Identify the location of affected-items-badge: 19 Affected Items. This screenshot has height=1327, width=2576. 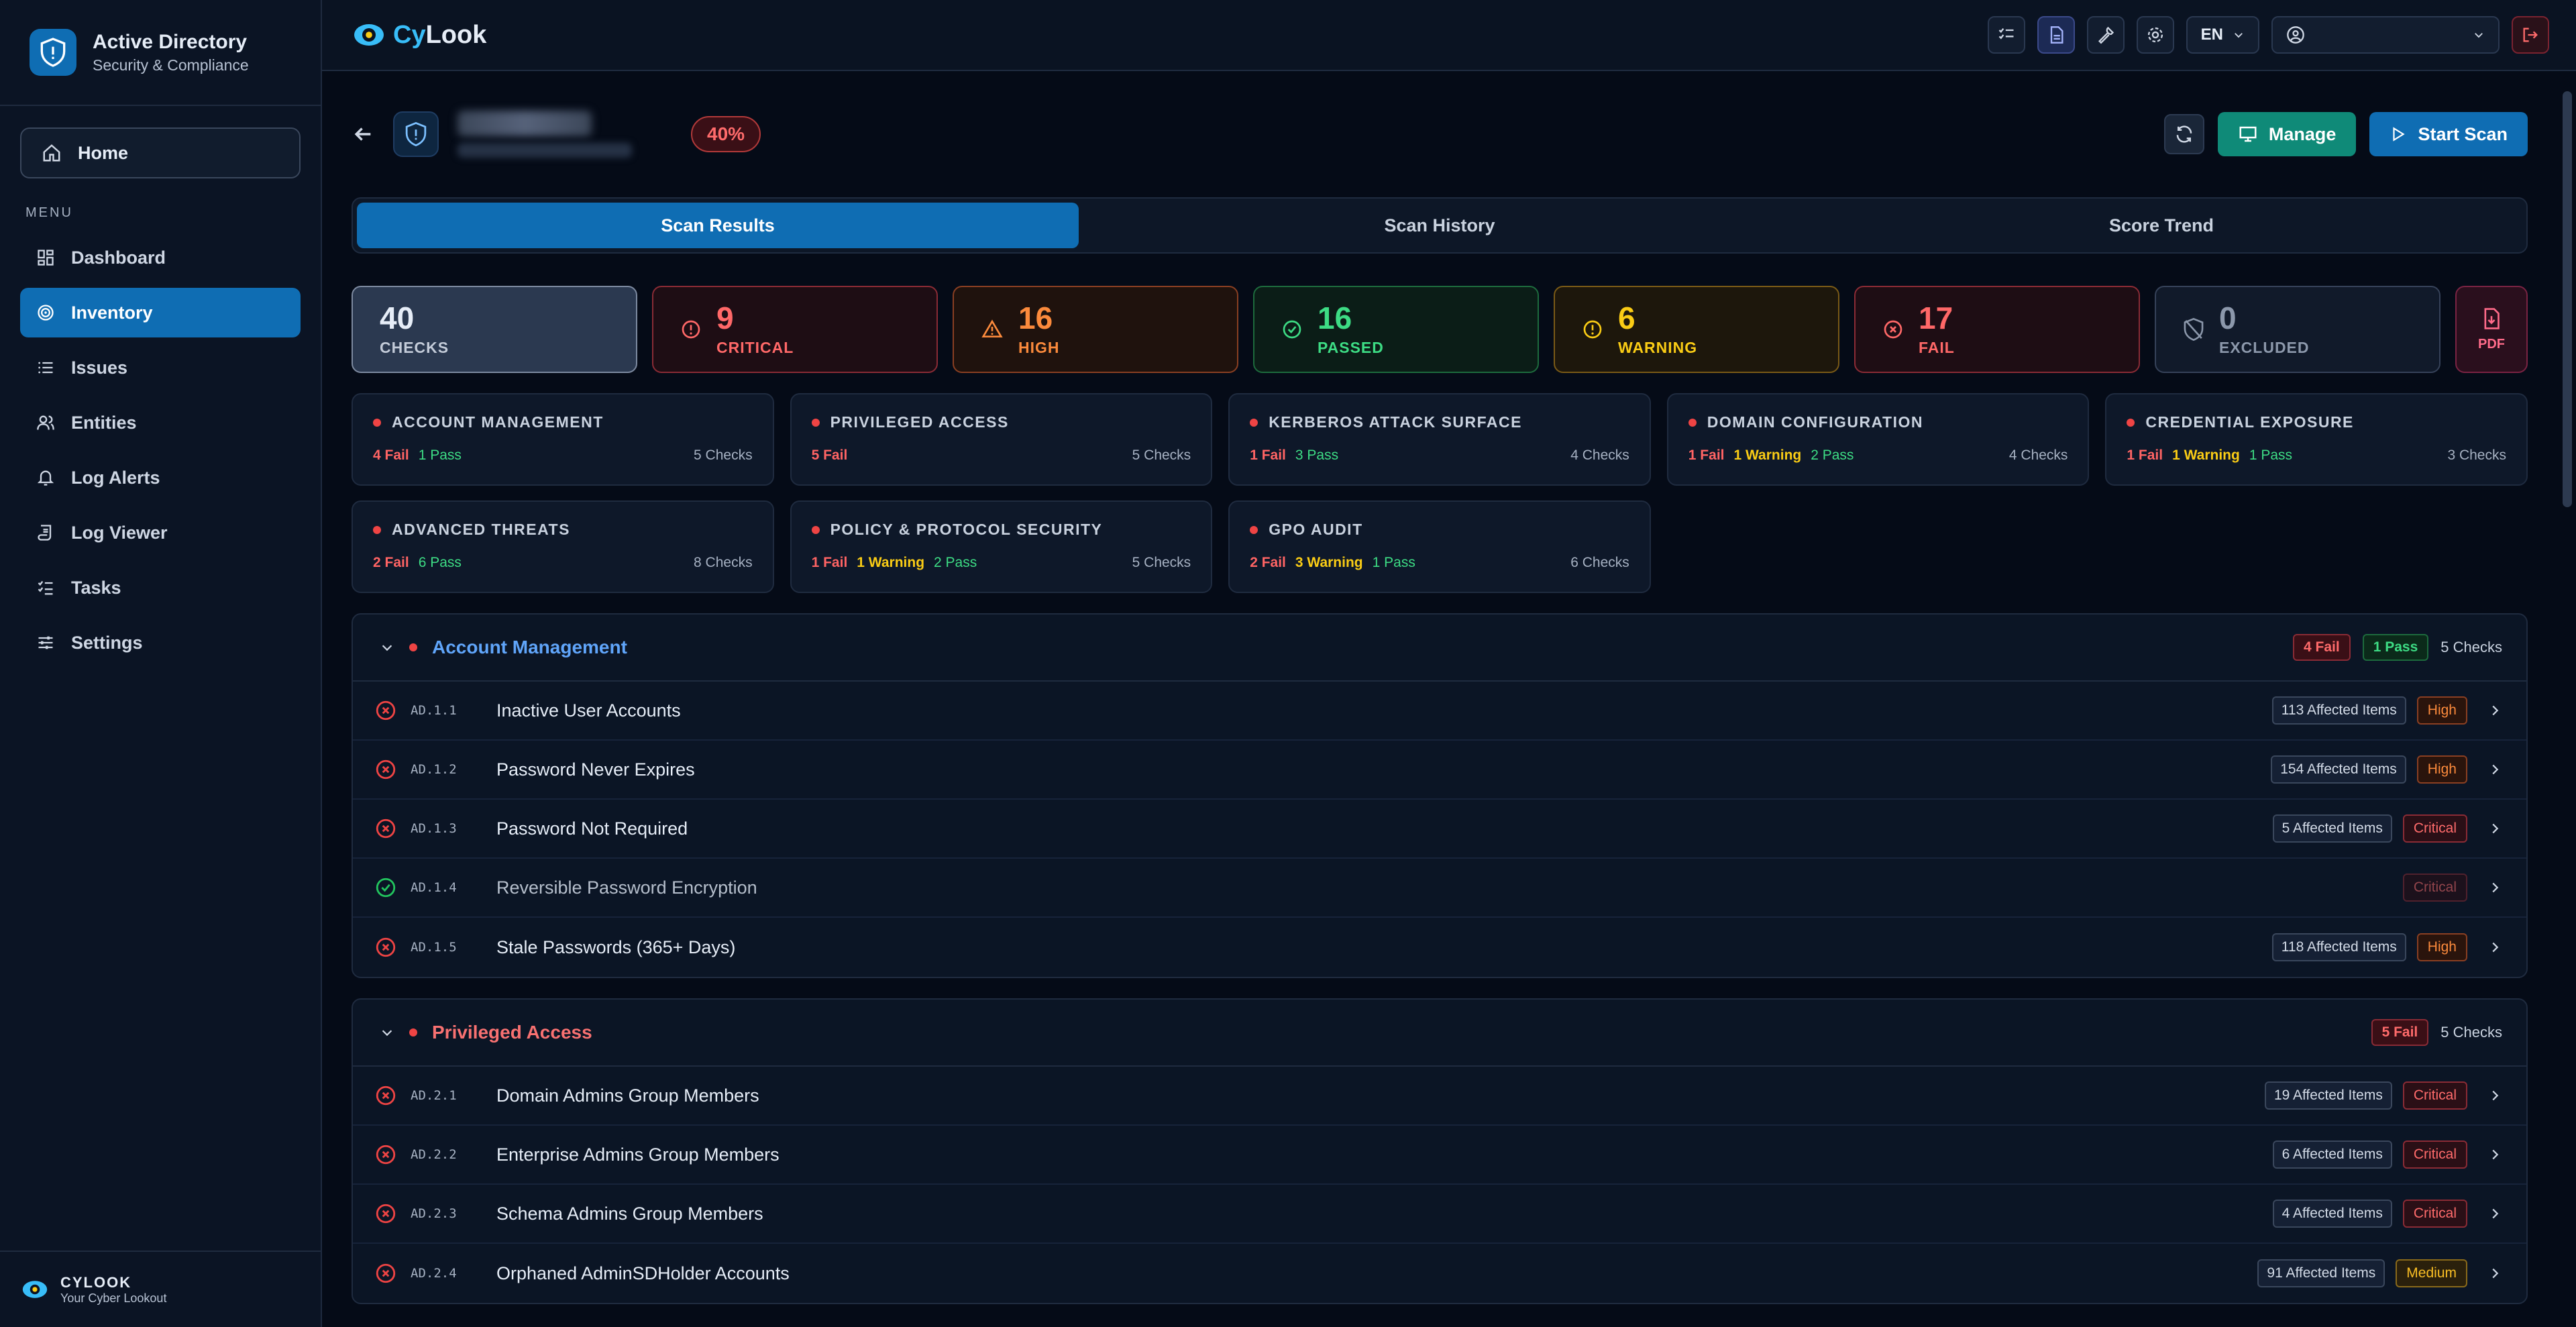
(2328, 1095).